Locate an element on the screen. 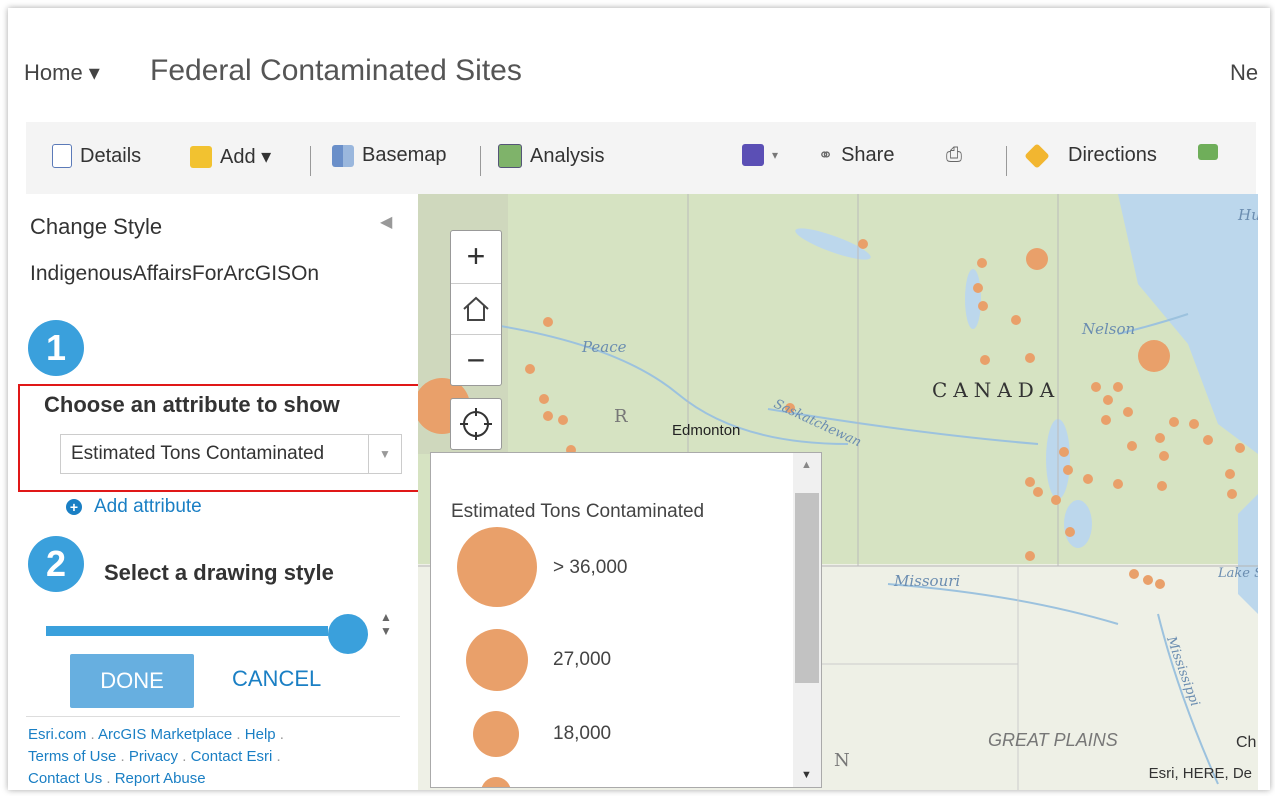 This screenshot has height=796, width=1275. home-menu: Home ▾ is located at coordinates (62, 73).